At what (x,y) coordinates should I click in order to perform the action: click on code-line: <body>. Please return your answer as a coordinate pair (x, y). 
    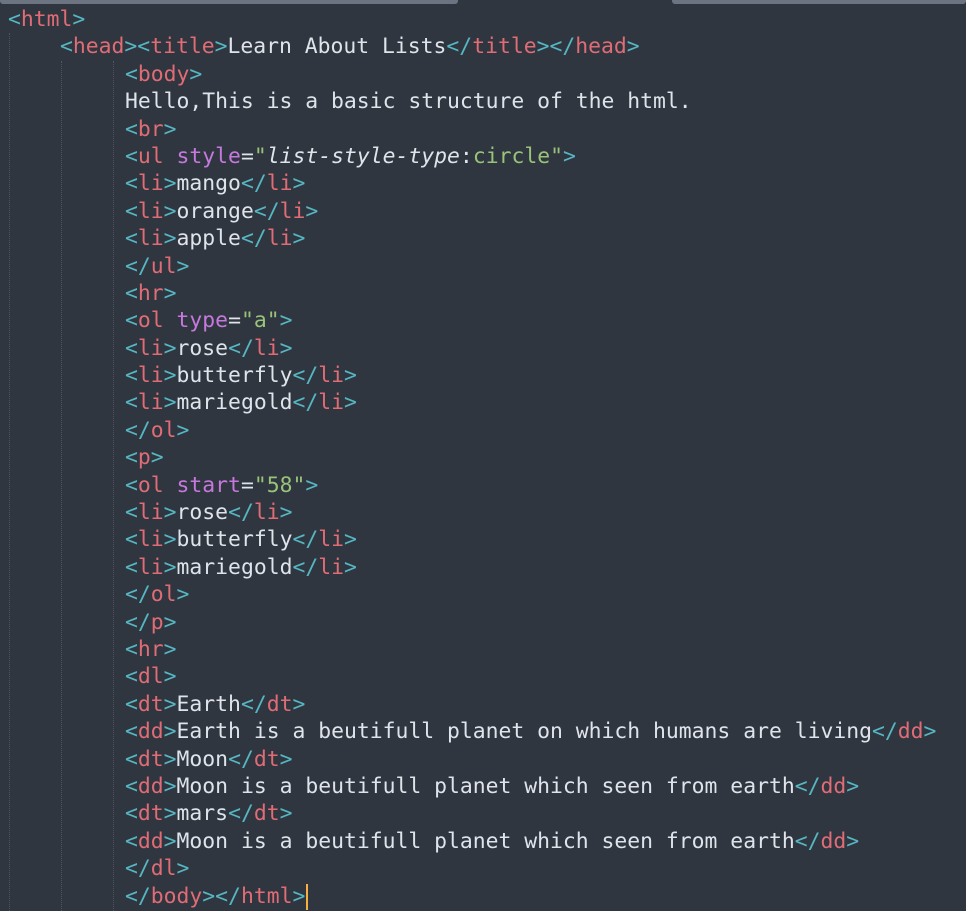
    Looking at the image, I should click on (468, 74).